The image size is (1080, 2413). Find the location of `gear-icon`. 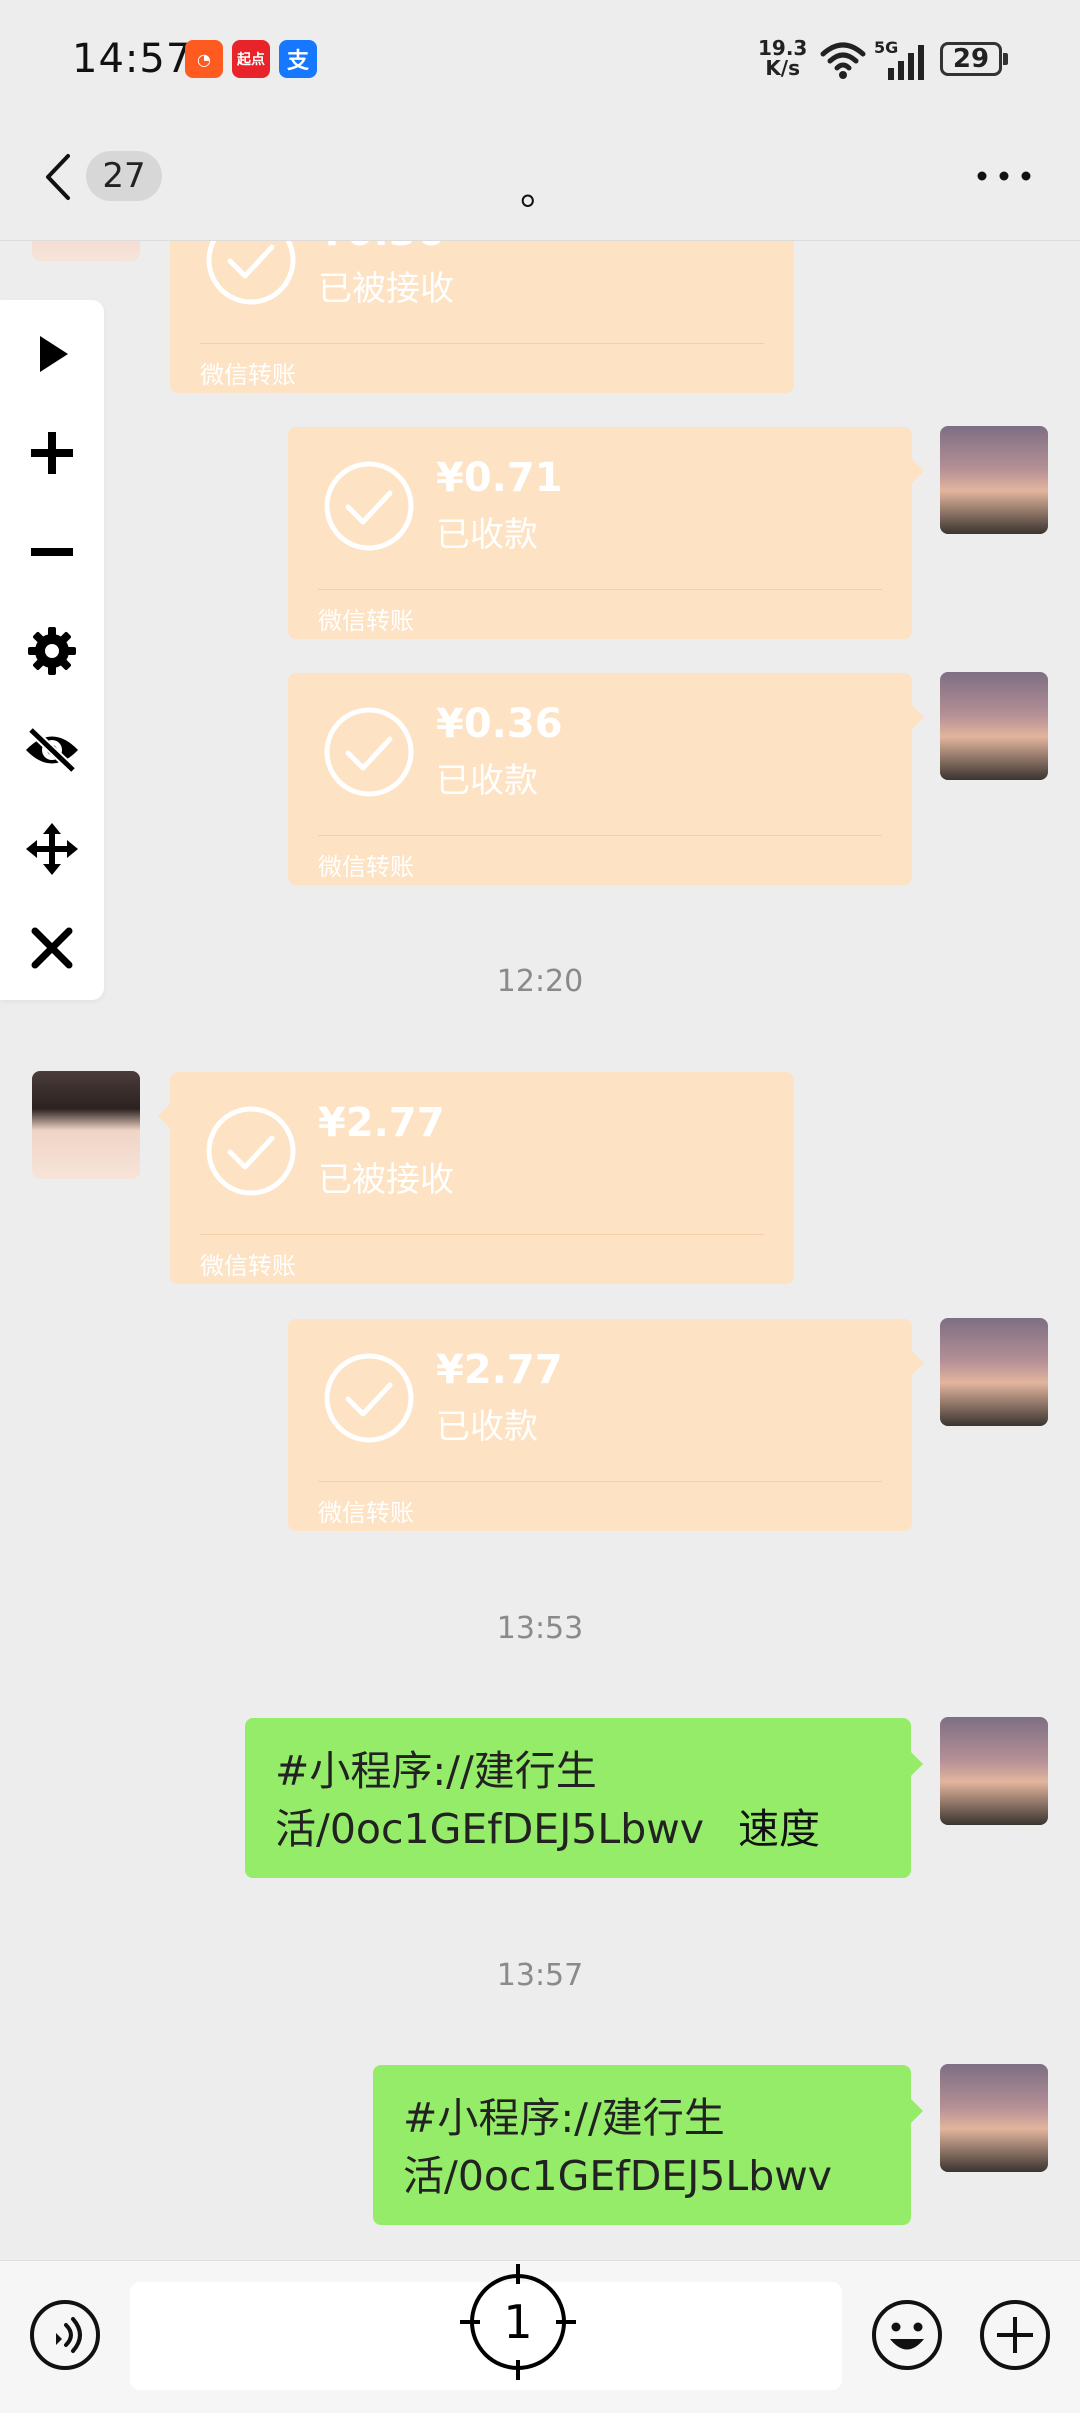

gear-icon is located at coordinates (52, 651).